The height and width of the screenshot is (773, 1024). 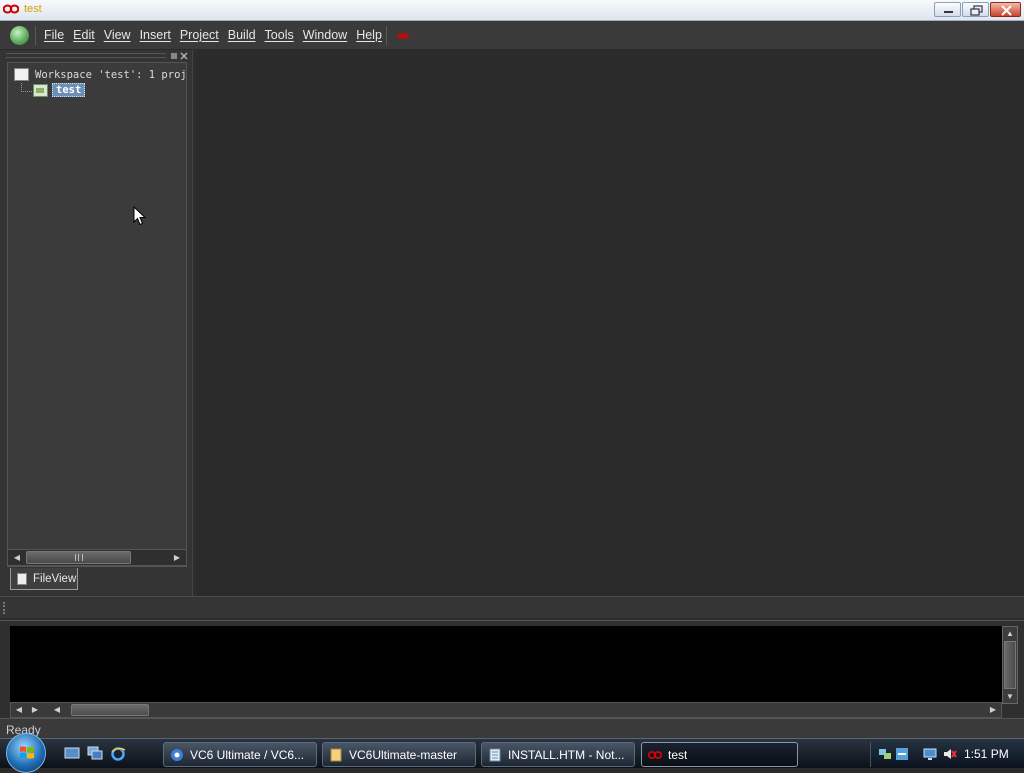 I want to click on status-bar: Ready, so click(x=512, y=728).